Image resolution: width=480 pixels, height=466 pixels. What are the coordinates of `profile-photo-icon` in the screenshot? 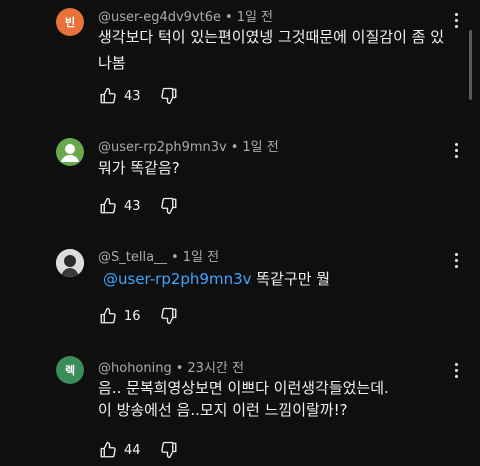 It's located at (70, 263).